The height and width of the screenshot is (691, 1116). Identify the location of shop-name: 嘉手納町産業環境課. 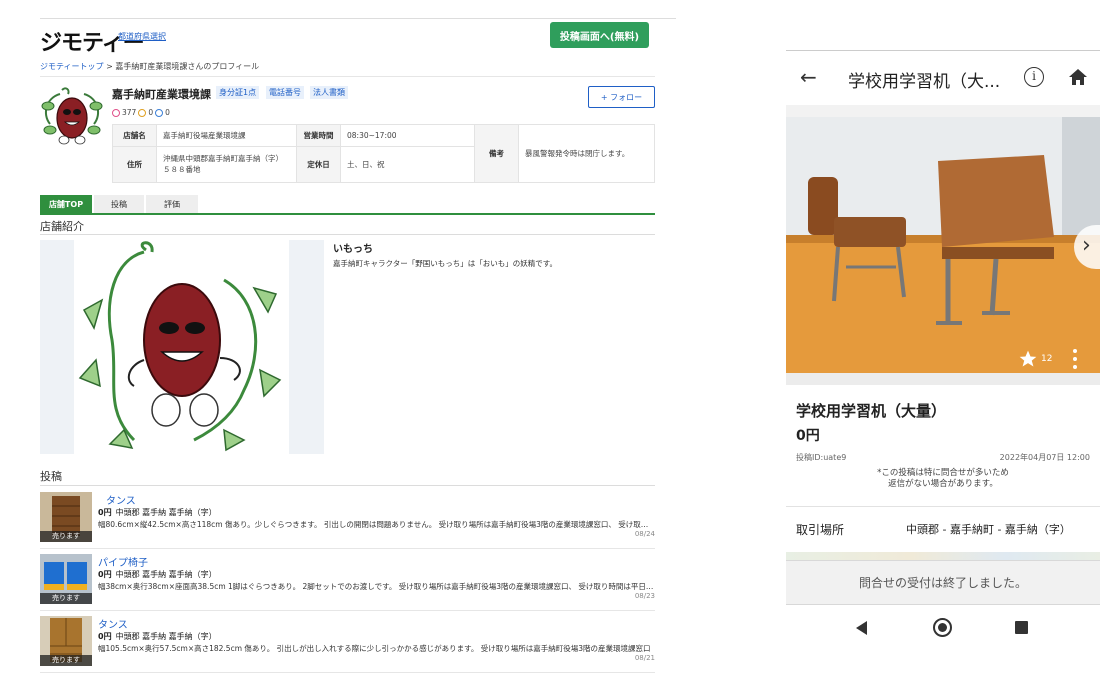
(161, 94).